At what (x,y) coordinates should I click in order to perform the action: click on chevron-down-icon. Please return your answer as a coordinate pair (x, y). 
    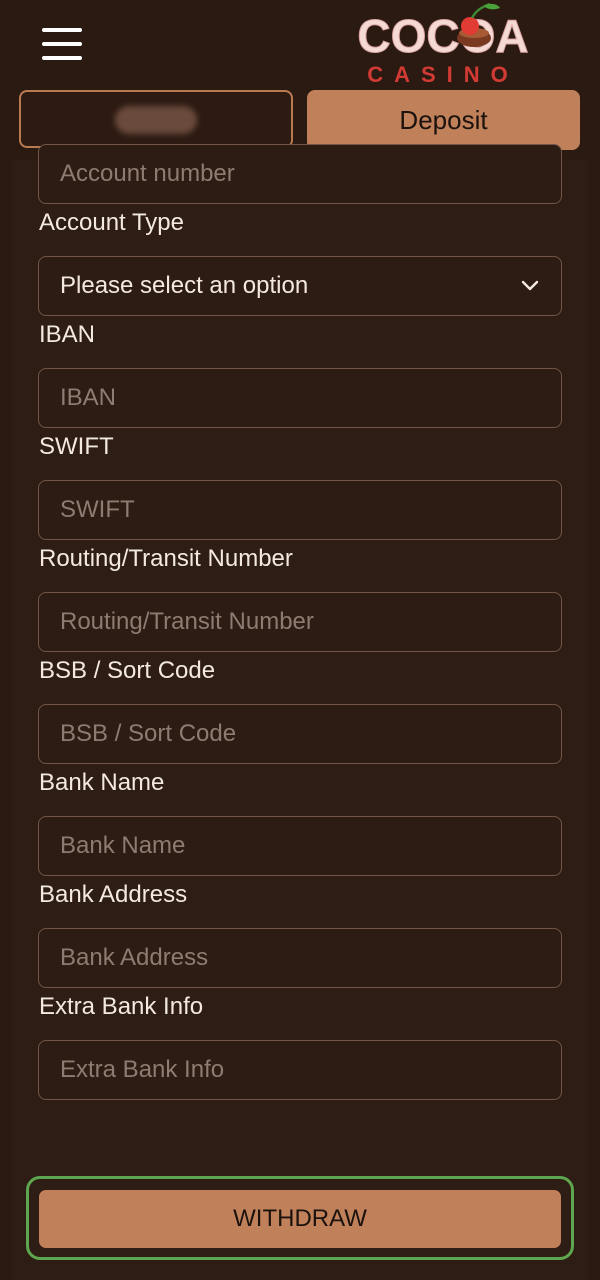
    Looking at the image, I should click on (530, 285).